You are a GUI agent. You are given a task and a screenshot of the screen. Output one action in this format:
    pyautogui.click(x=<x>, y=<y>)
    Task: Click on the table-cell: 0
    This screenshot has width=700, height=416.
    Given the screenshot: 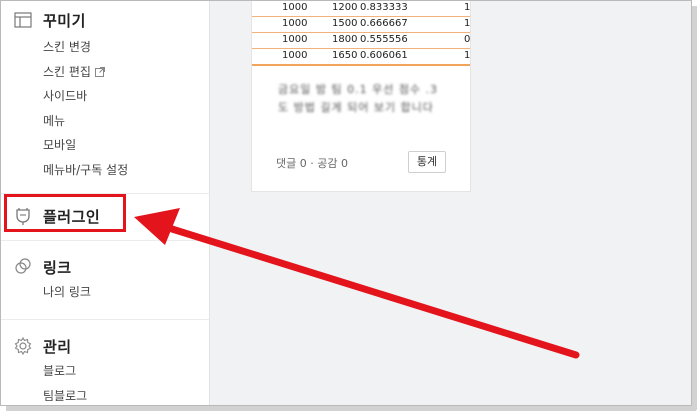 What is the action you would take?
    pyautogui.click(x=467, y=39)
    